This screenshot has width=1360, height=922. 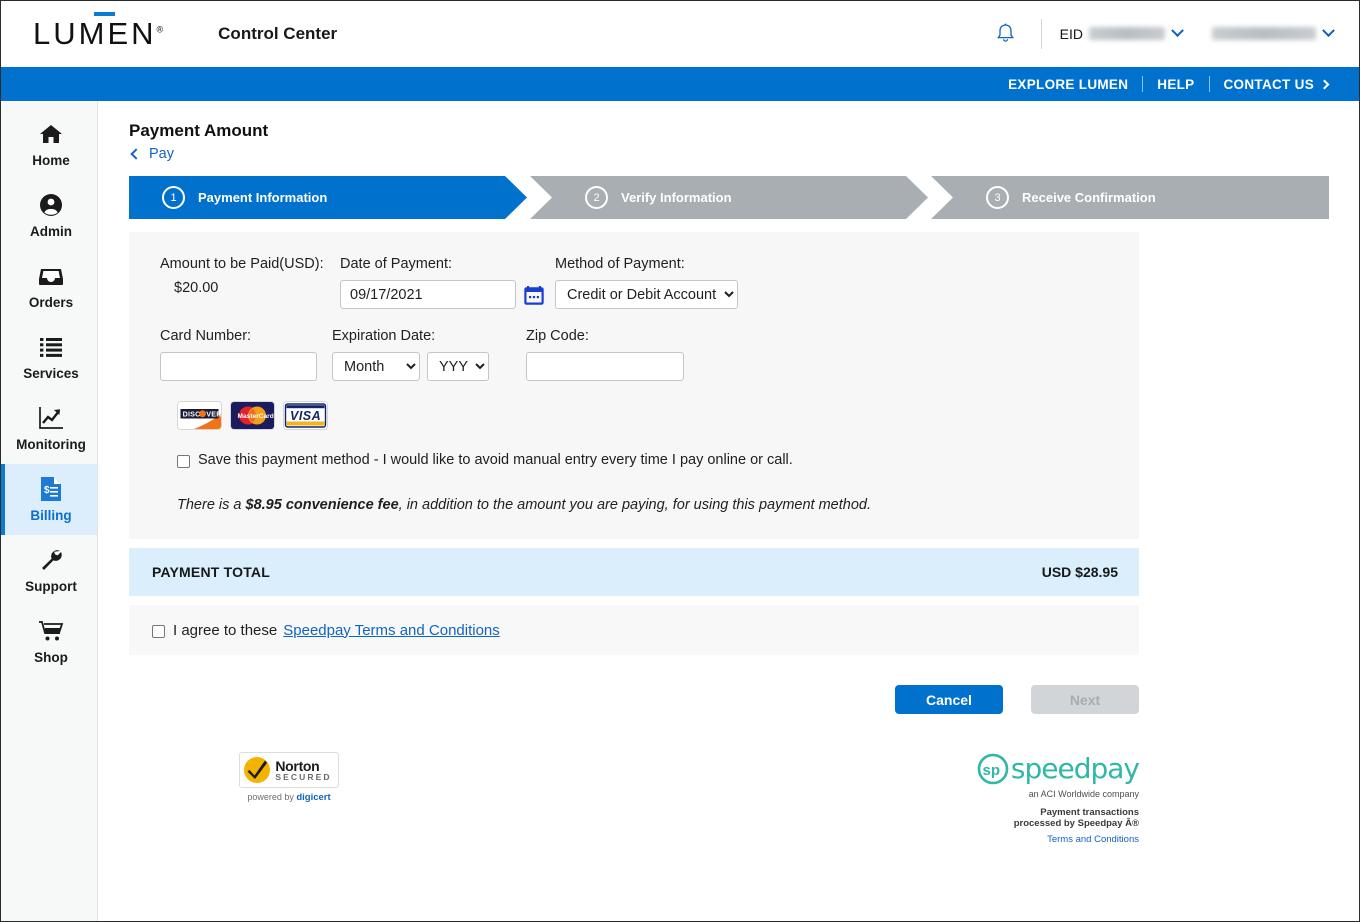 What do you see at coordinates (51, 560) in the screenshot?
I see `wrench-icon` at bounding box center [51, 560].